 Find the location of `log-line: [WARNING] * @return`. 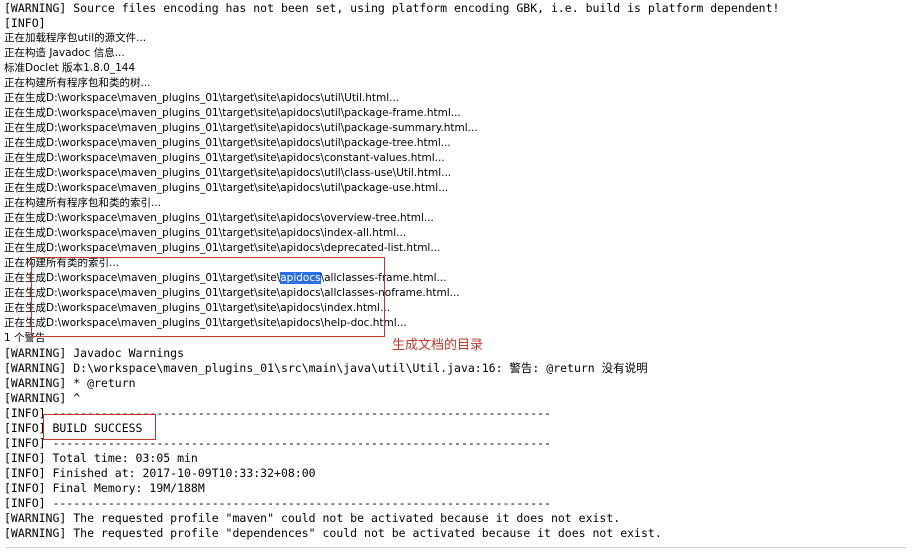

log-line: [WARNING] * @return is located at coordinates (456, 383).